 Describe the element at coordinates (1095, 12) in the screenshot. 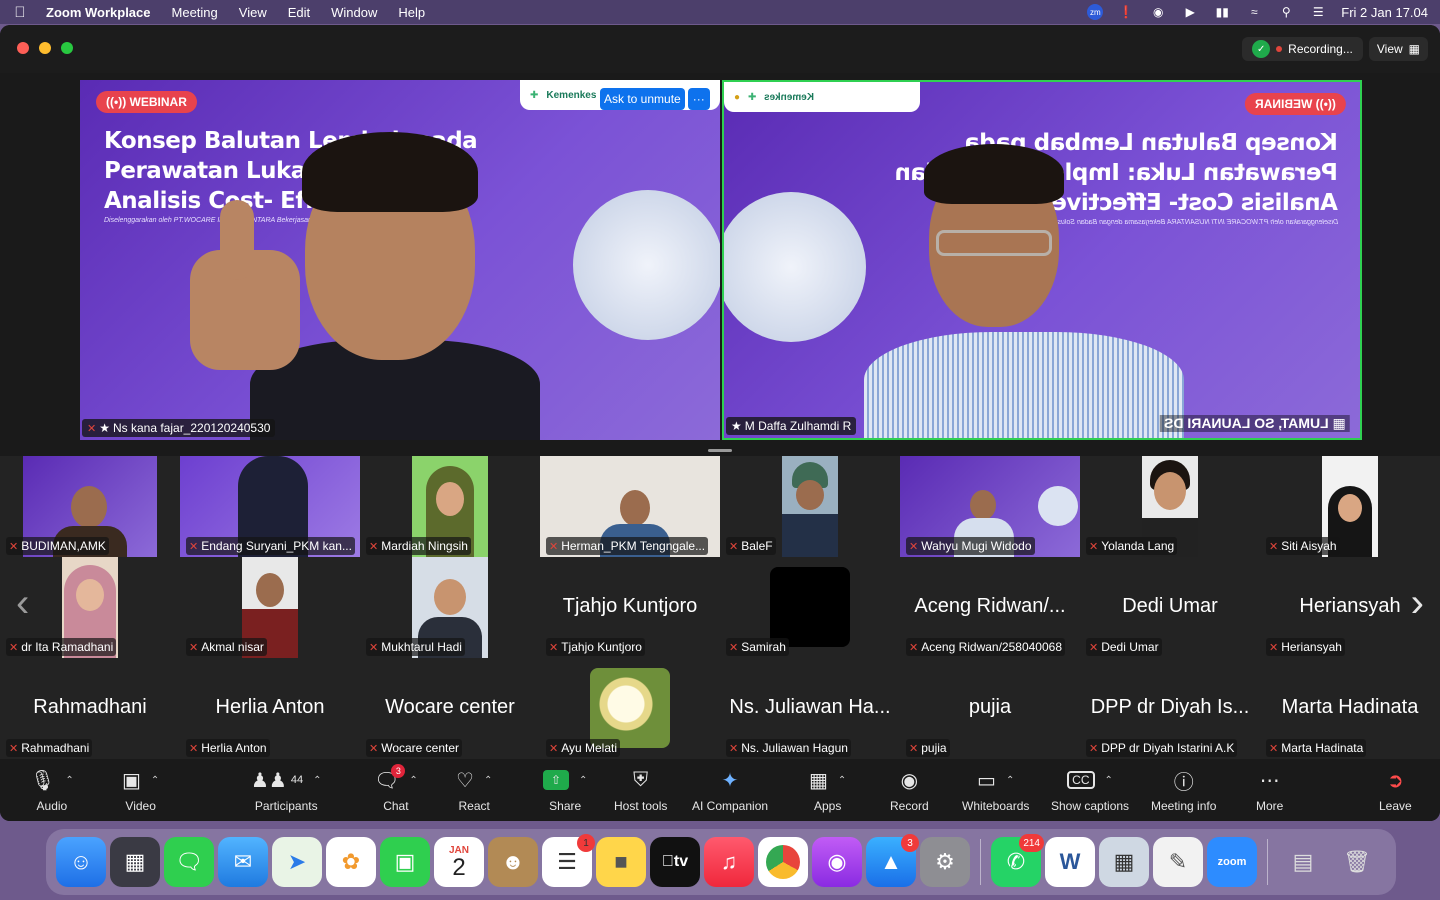

I see `zoom-status-icon: zm` at that location.